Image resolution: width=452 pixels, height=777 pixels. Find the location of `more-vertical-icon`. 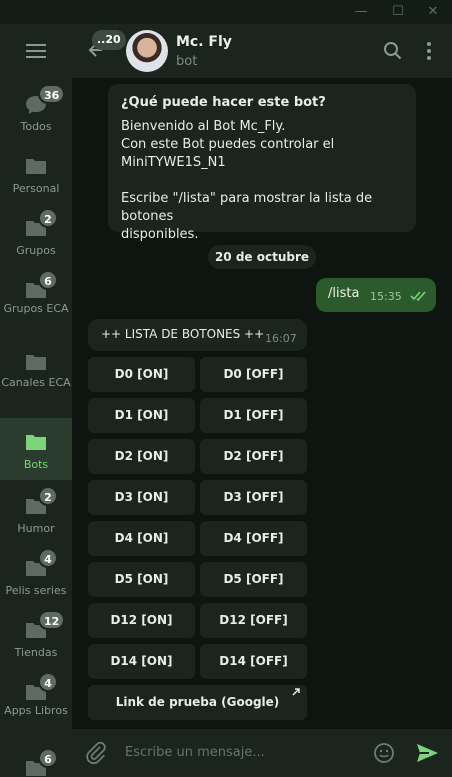

more-vertical-icon is located at coordinates (429, 51).